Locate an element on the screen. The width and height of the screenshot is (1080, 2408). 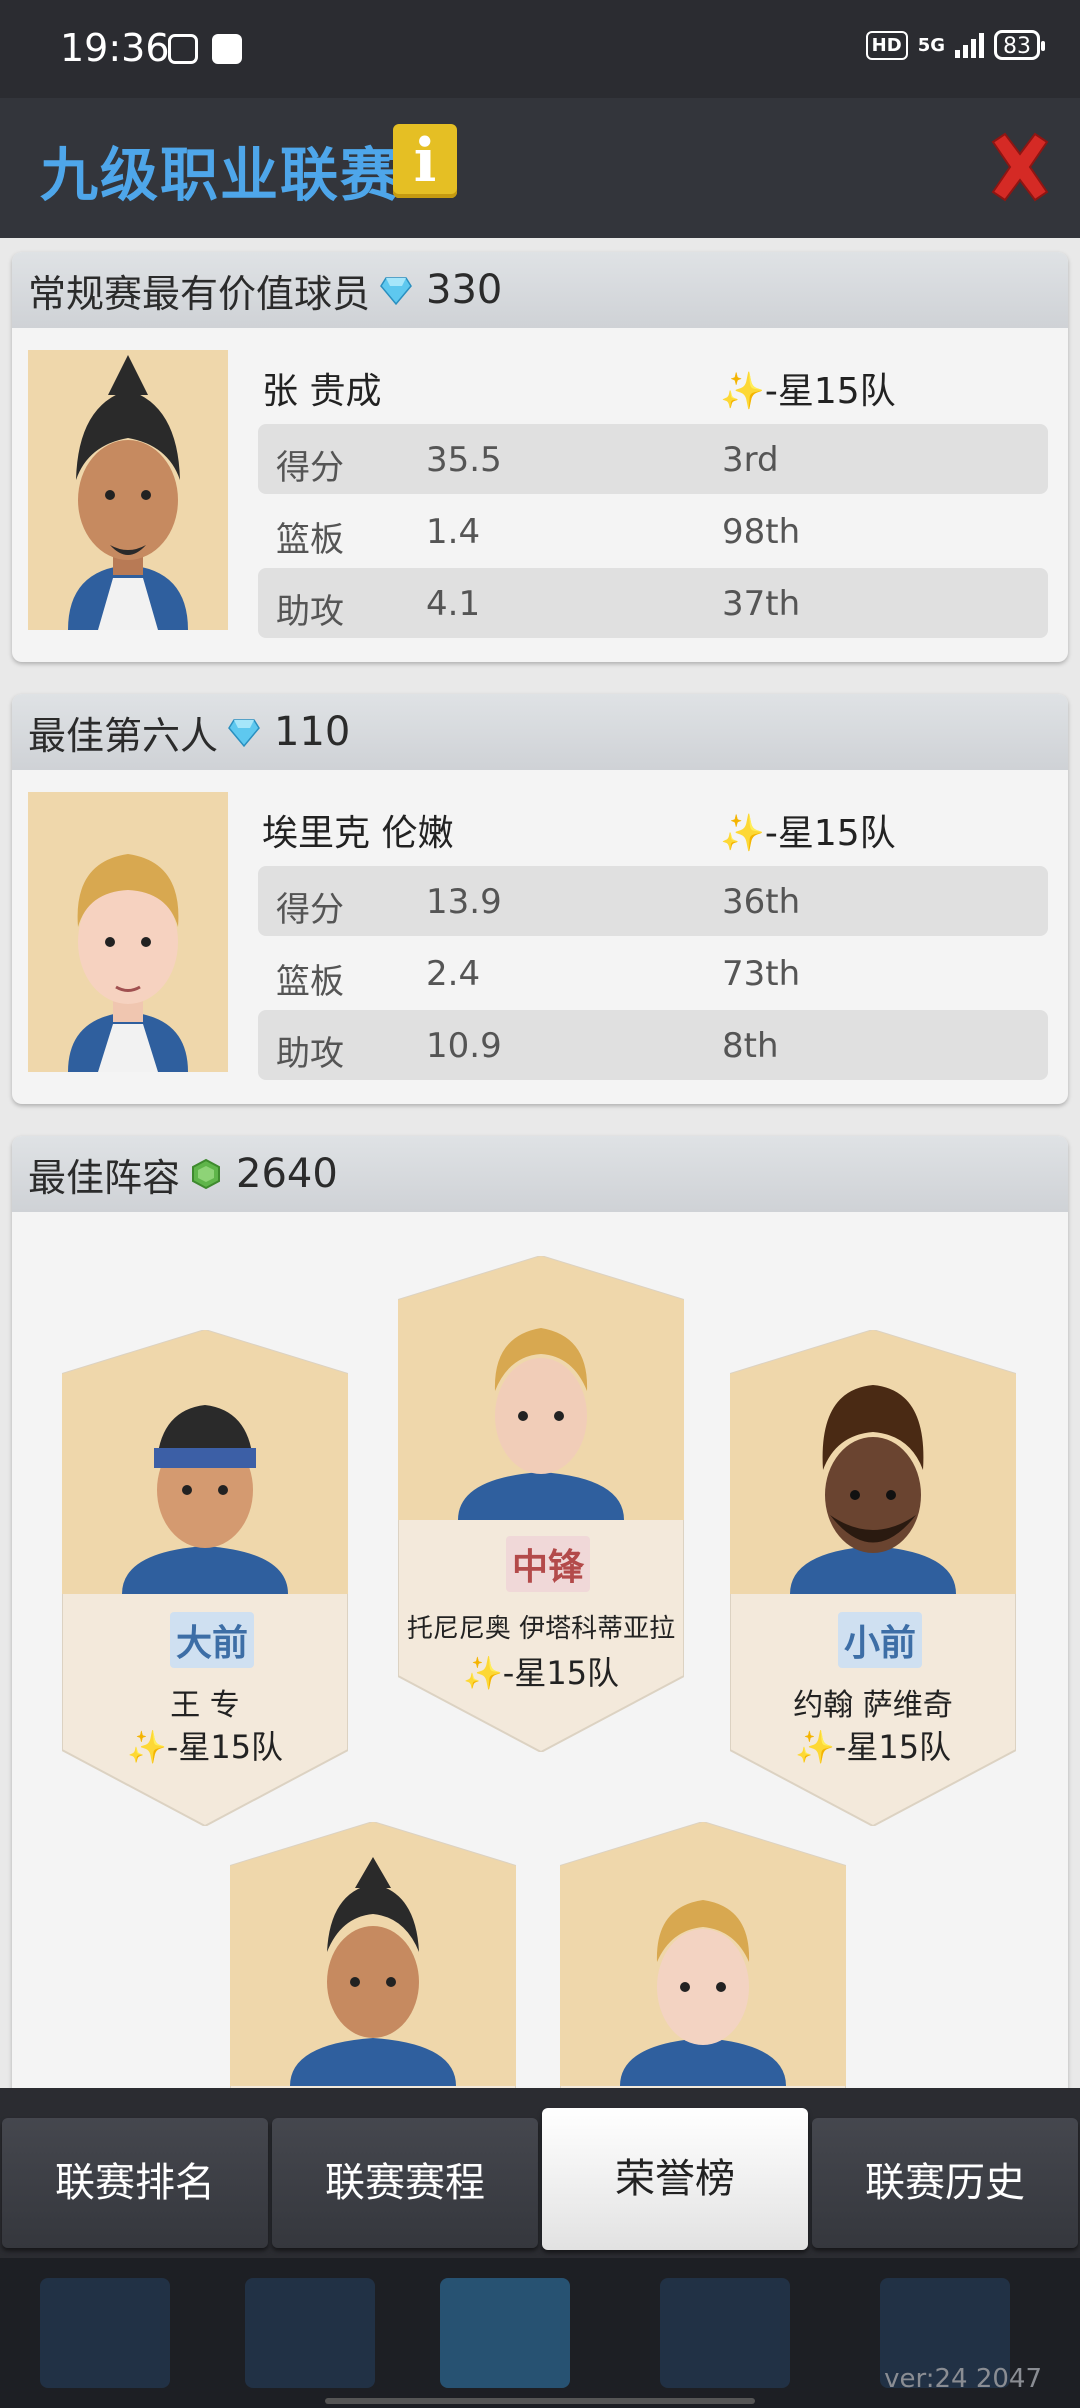
position-label: 大前 is located at coordinates (212, 1640).